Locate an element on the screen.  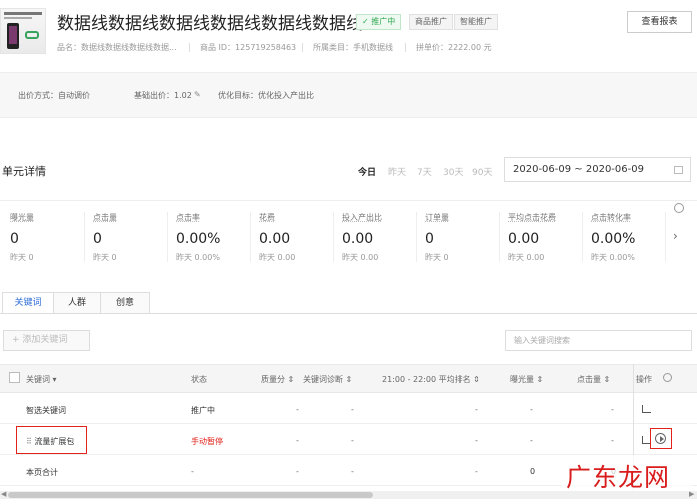
metric-cvr: 点击转化率 0.00% 昨天 0.00% is located at coordinates (613, 237).